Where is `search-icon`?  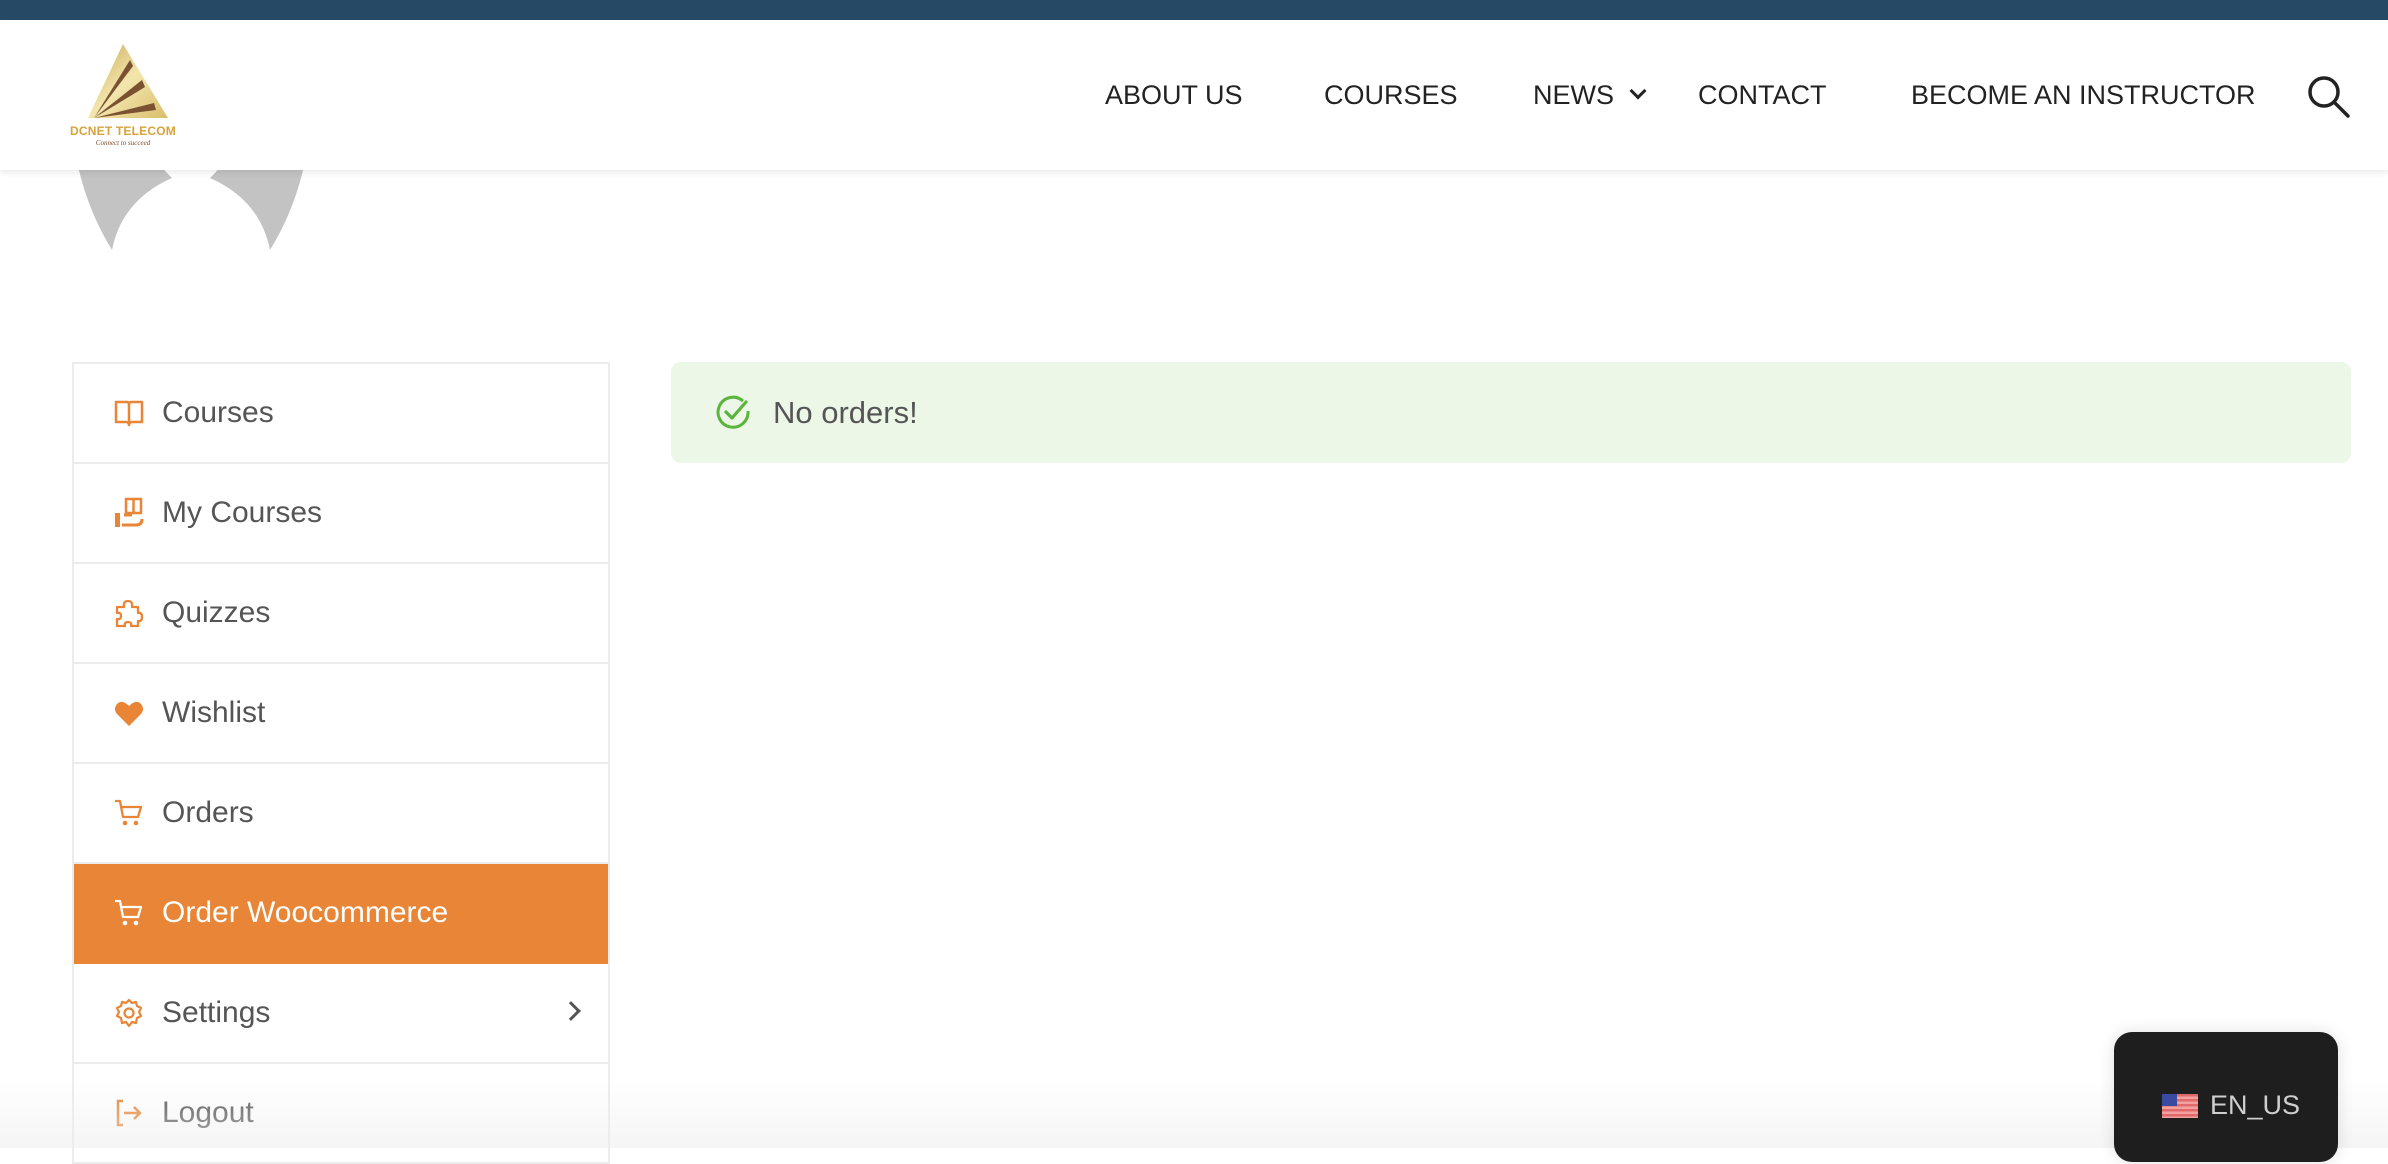
search-icon is located at coordinates (2329, 97).